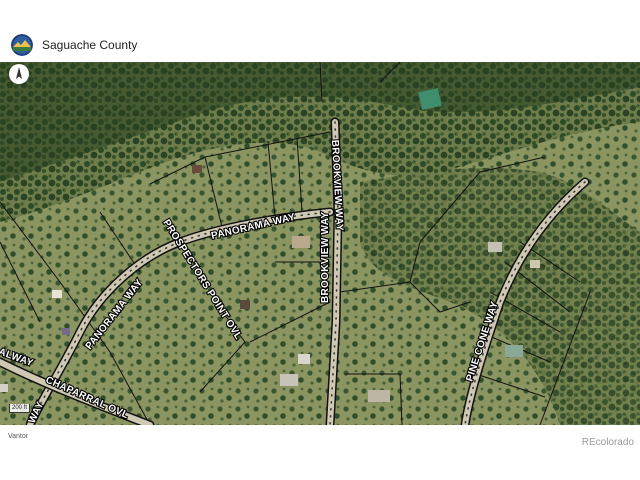 Image resolution: width=640 pixels, height=480 pixels. Describe the element at coordinates (320, 45) in the screenshot. I see `map-header: Saguache County` at that location.